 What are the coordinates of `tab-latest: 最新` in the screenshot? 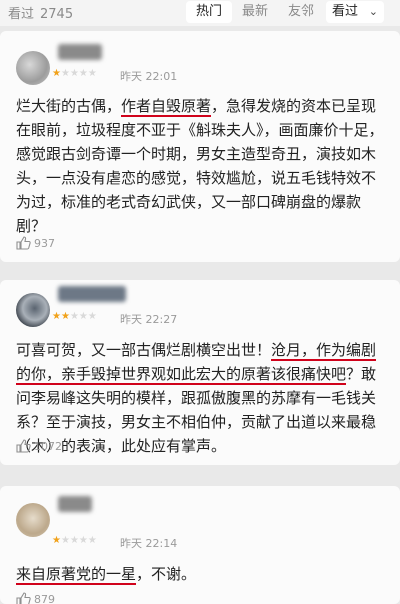 It's located at (255, 12).